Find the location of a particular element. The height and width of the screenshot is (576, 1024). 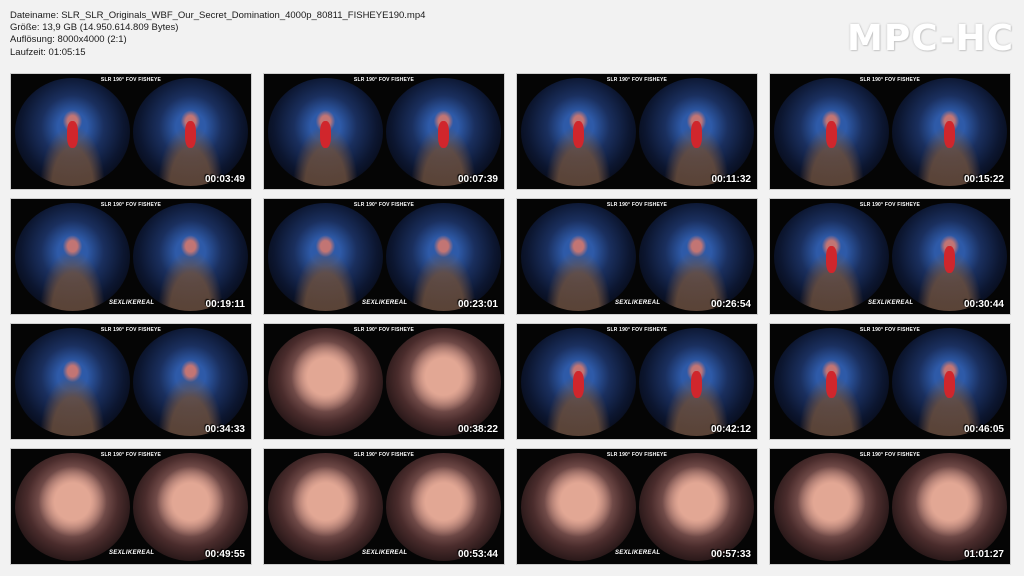

thumbnail: SLR 190° FOV FISHEYE 00:15:22 is located at coordinates (890, 131).